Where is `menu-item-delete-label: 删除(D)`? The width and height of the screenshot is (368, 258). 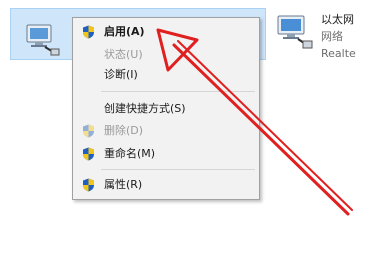
menu-item-delete-label: 删除(D) is located at coordinates (124, 130).